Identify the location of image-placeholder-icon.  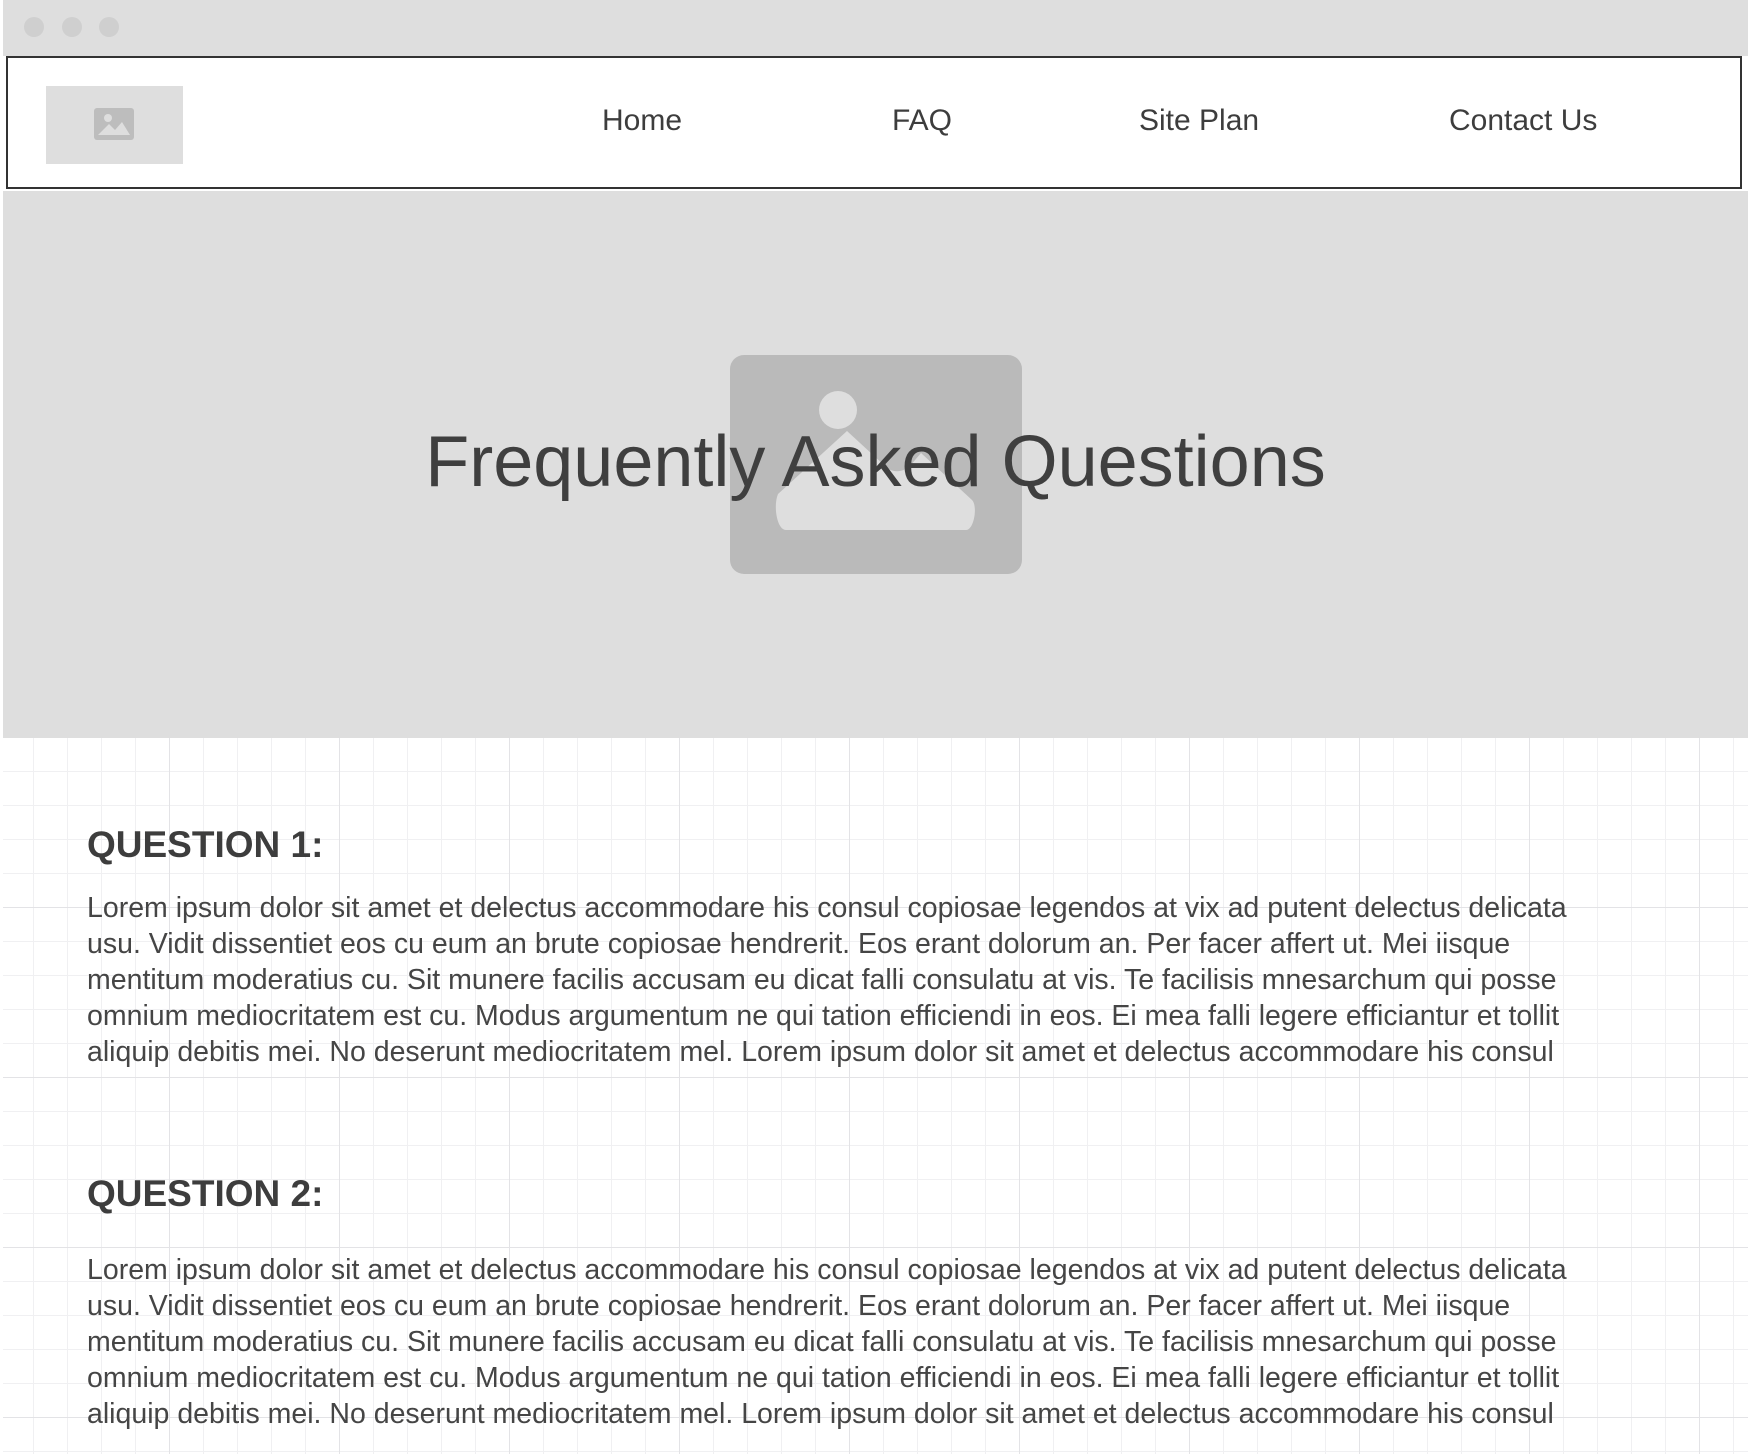
(114, 124).